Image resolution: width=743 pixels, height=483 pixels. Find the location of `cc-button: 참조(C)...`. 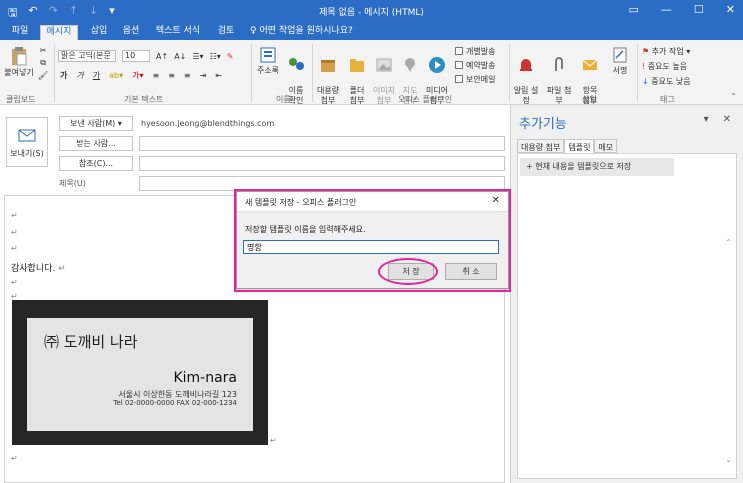

cc-button: 참조(C)... is located at coordinates (96, 163).